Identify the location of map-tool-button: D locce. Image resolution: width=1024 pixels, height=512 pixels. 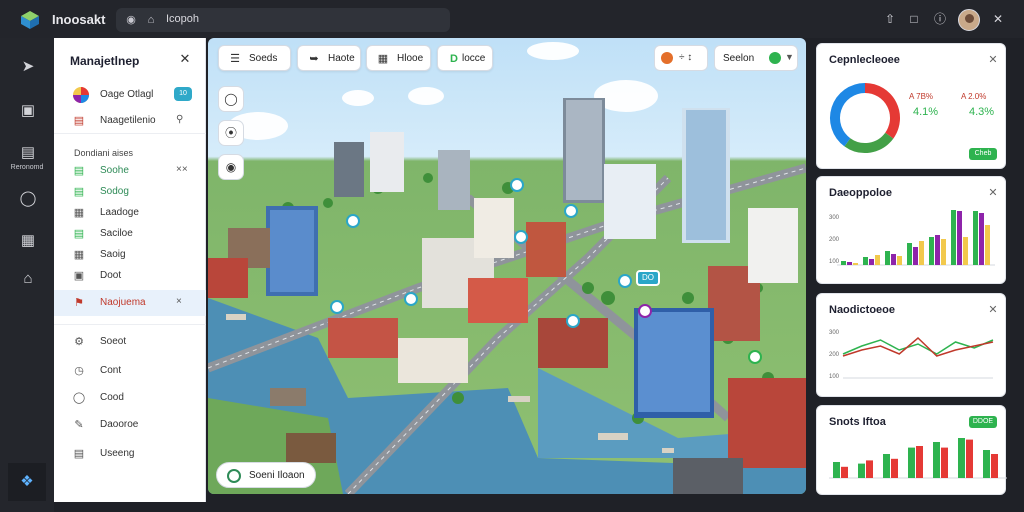
(465, 58).